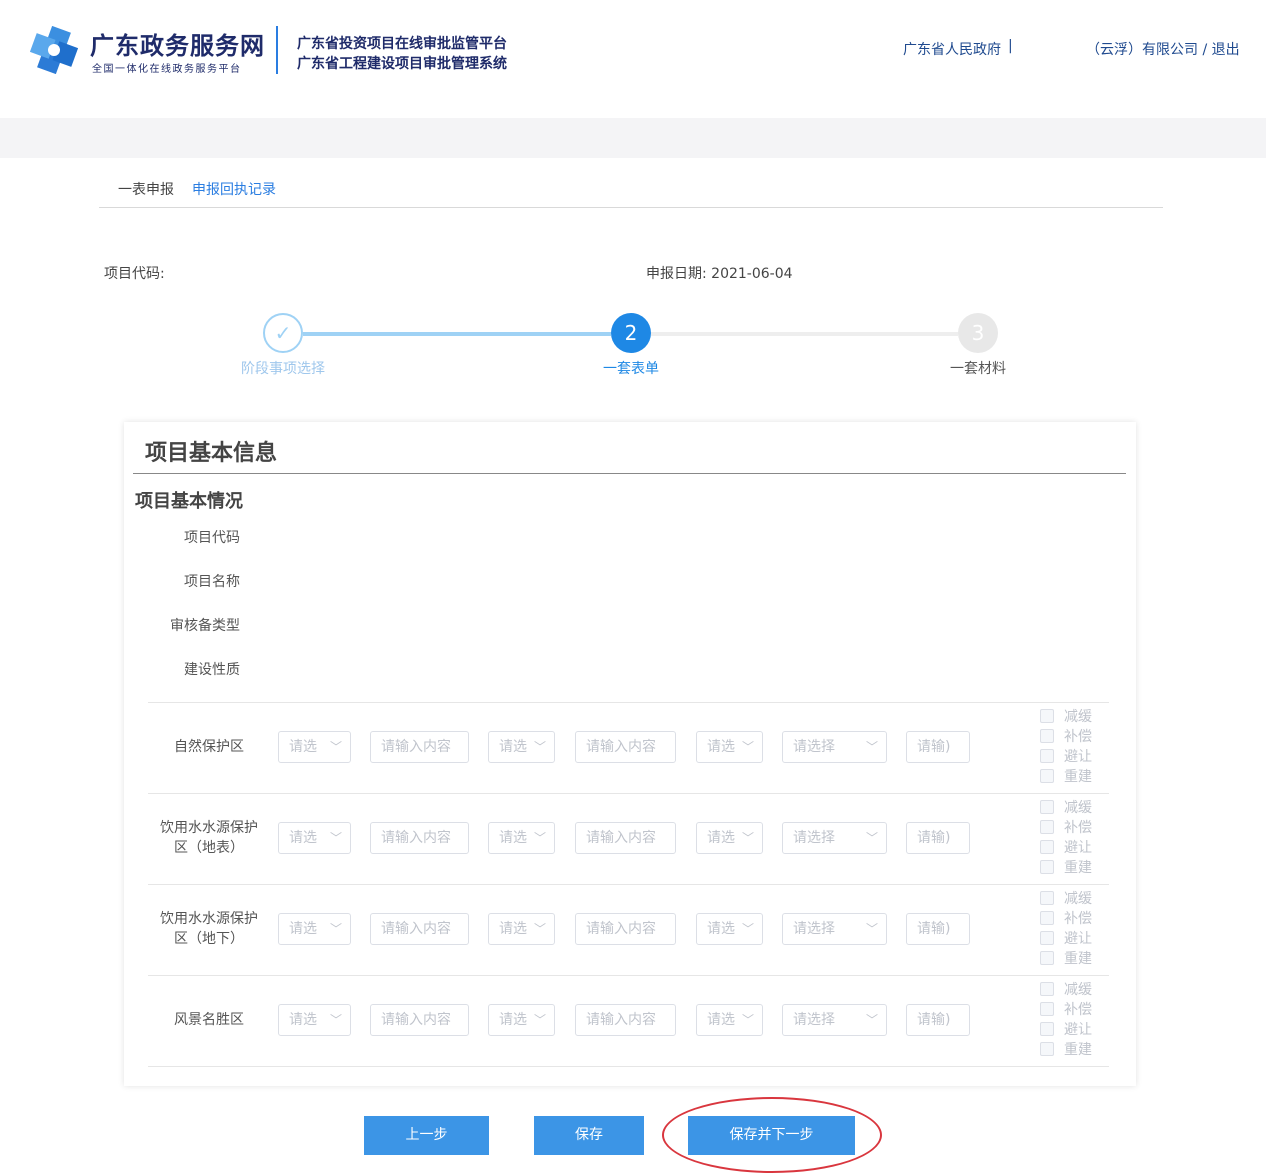  I want to click on form-title: 项目基本信息, so click(211, 453).